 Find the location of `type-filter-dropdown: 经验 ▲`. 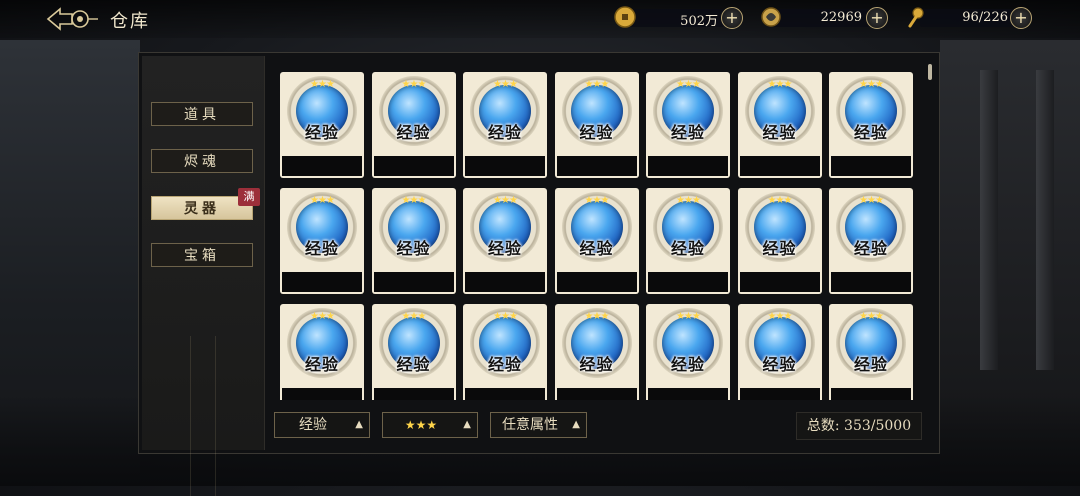

type-filter-dropdown: 经验 ▲ is located at coordinates (322, 425).